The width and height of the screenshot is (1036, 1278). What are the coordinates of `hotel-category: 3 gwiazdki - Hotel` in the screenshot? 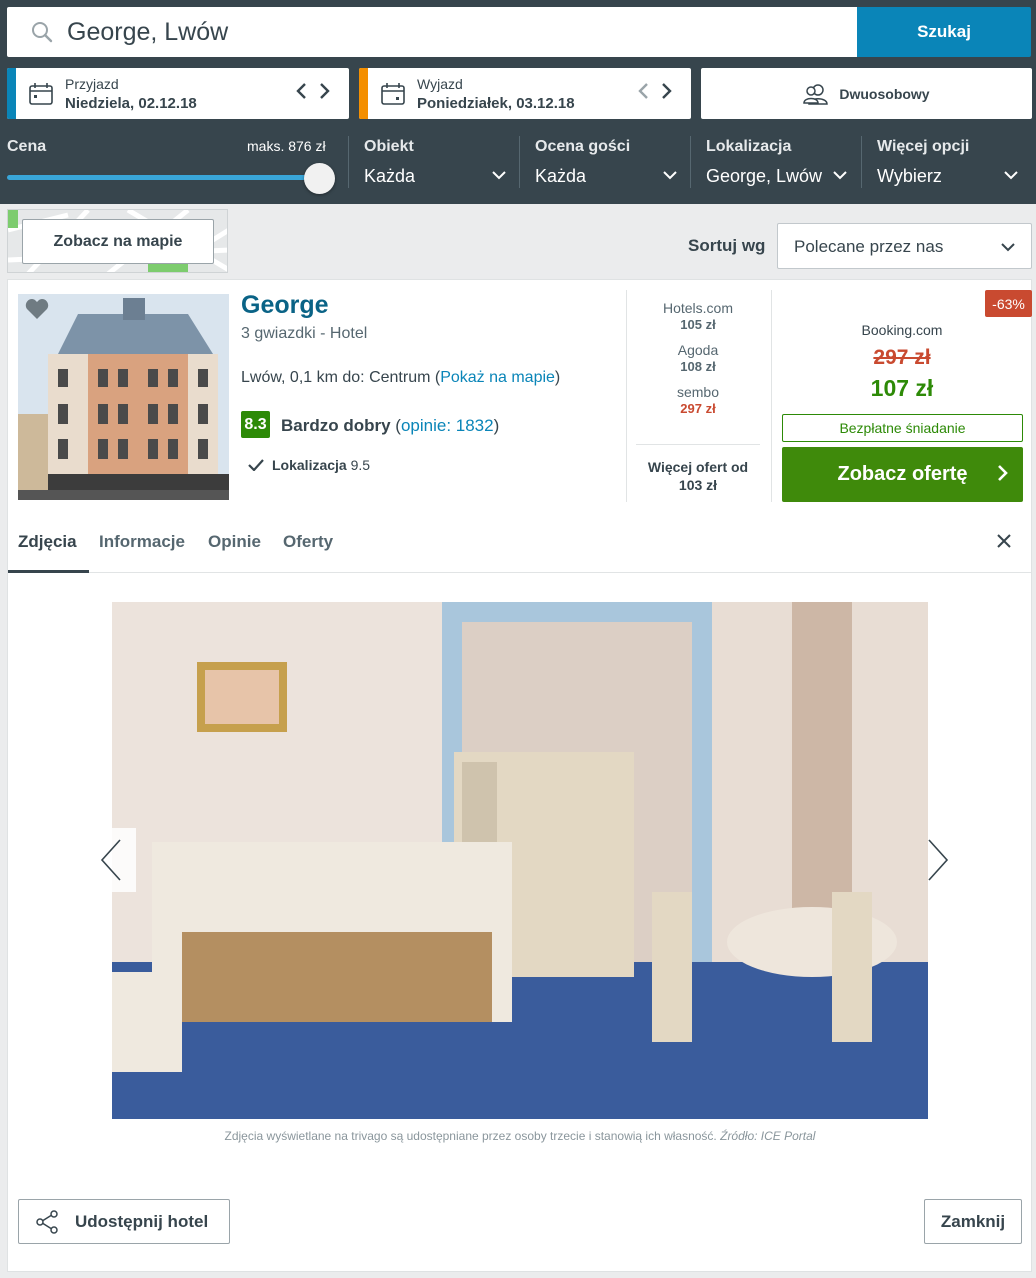 It's located at (304, 333).